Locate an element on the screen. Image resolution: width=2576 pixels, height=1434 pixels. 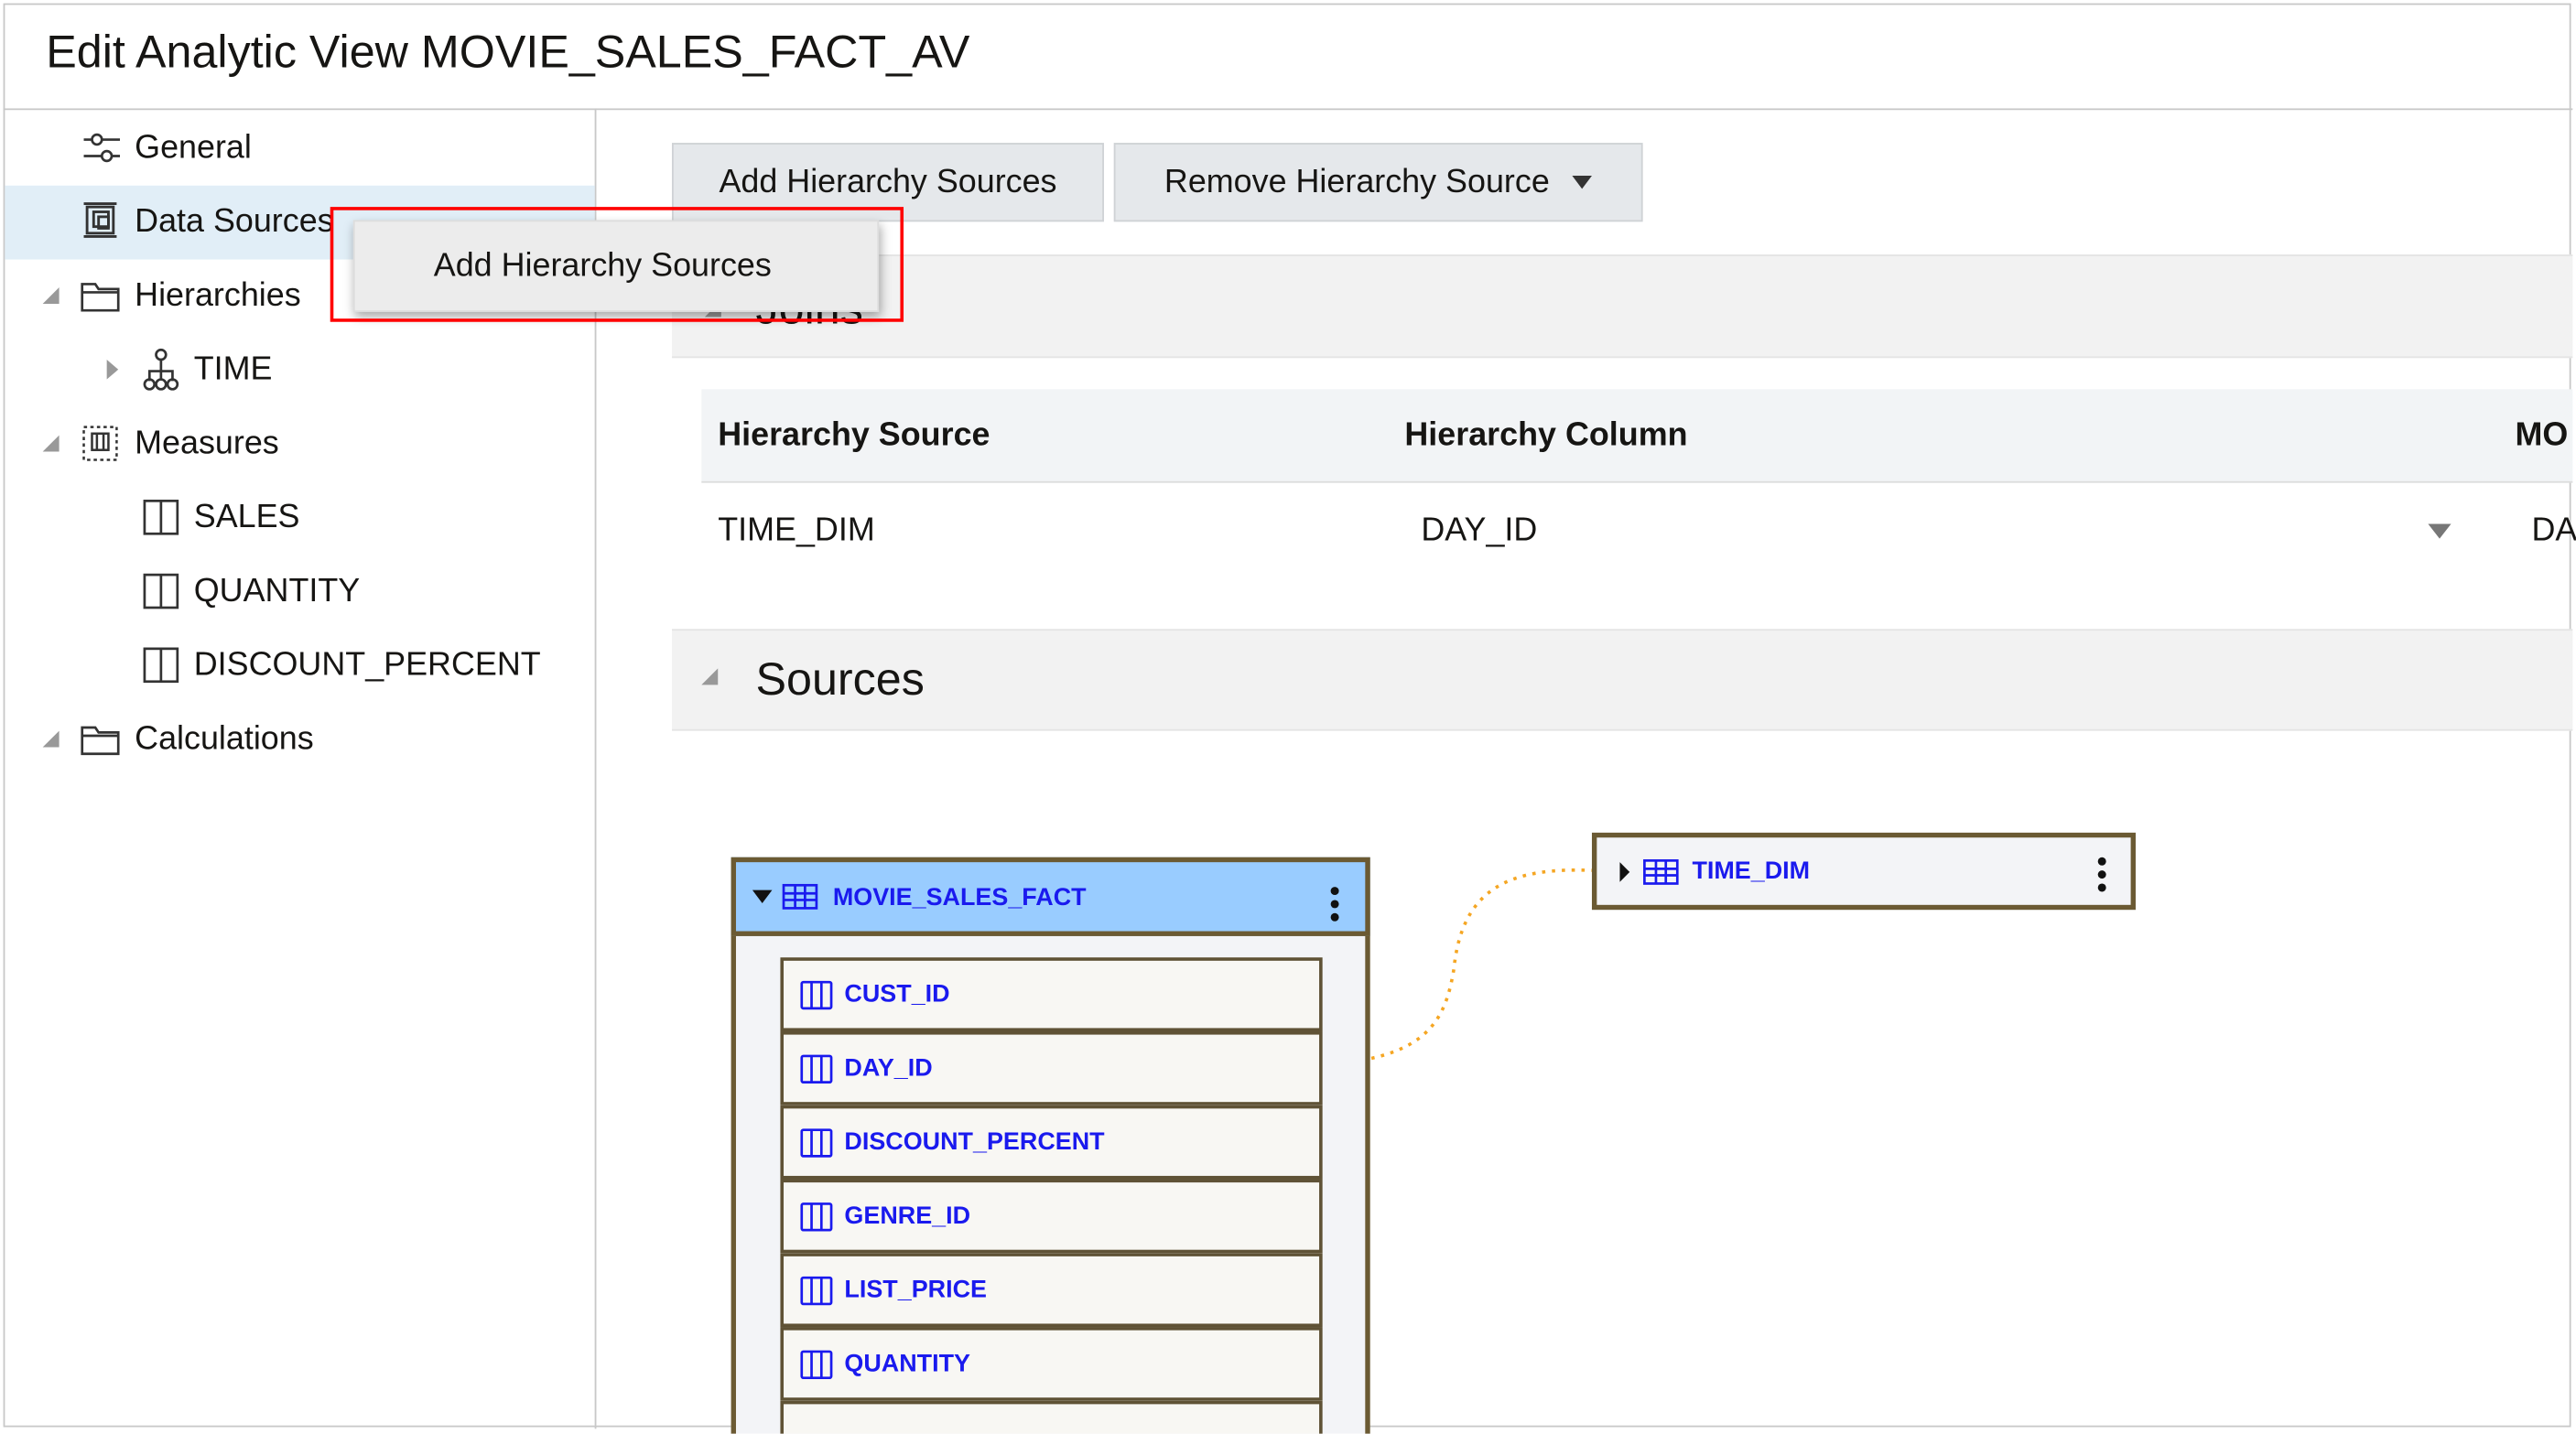
column-node: DAY_ID is located at coordinates (1052, 1068).